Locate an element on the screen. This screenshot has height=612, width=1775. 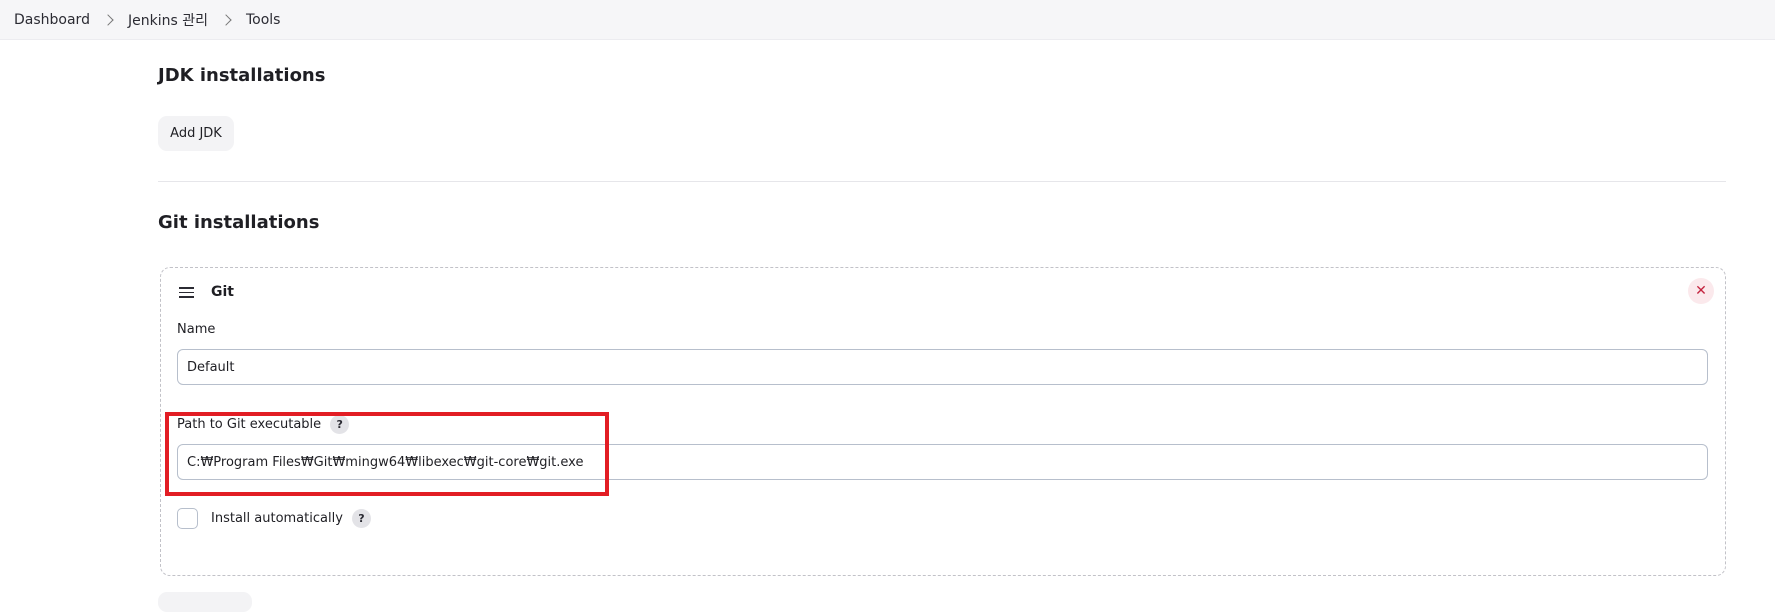
install-automatically-label: Install automatically is located at coordinates (277, 518).